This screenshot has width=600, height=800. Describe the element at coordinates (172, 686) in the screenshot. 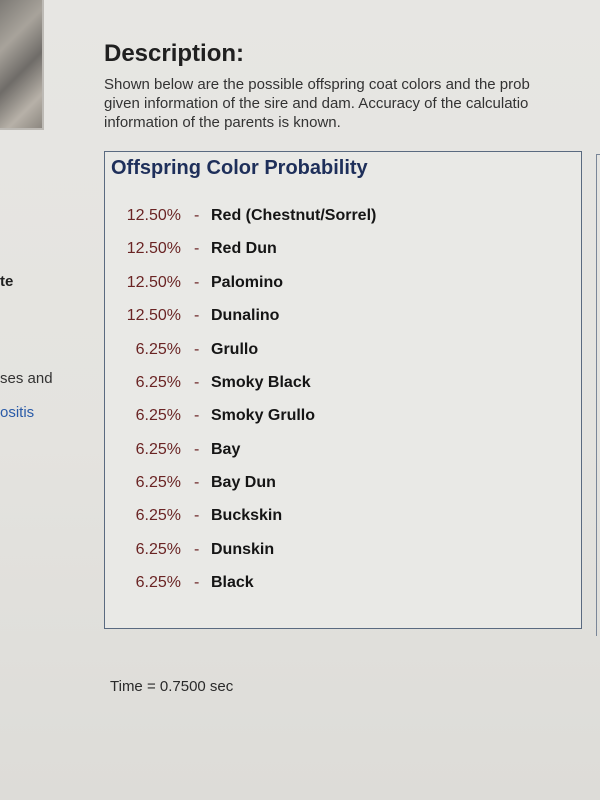

I see `computation-time: Time = 0.7500 sec` at that location.